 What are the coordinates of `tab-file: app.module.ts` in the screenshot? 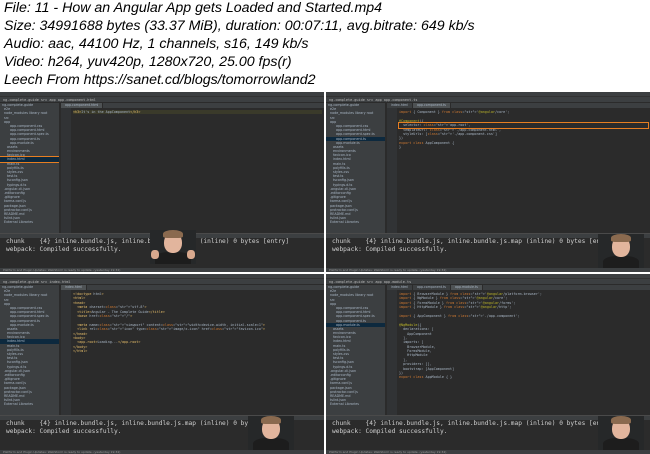 It's located at (466, 287).